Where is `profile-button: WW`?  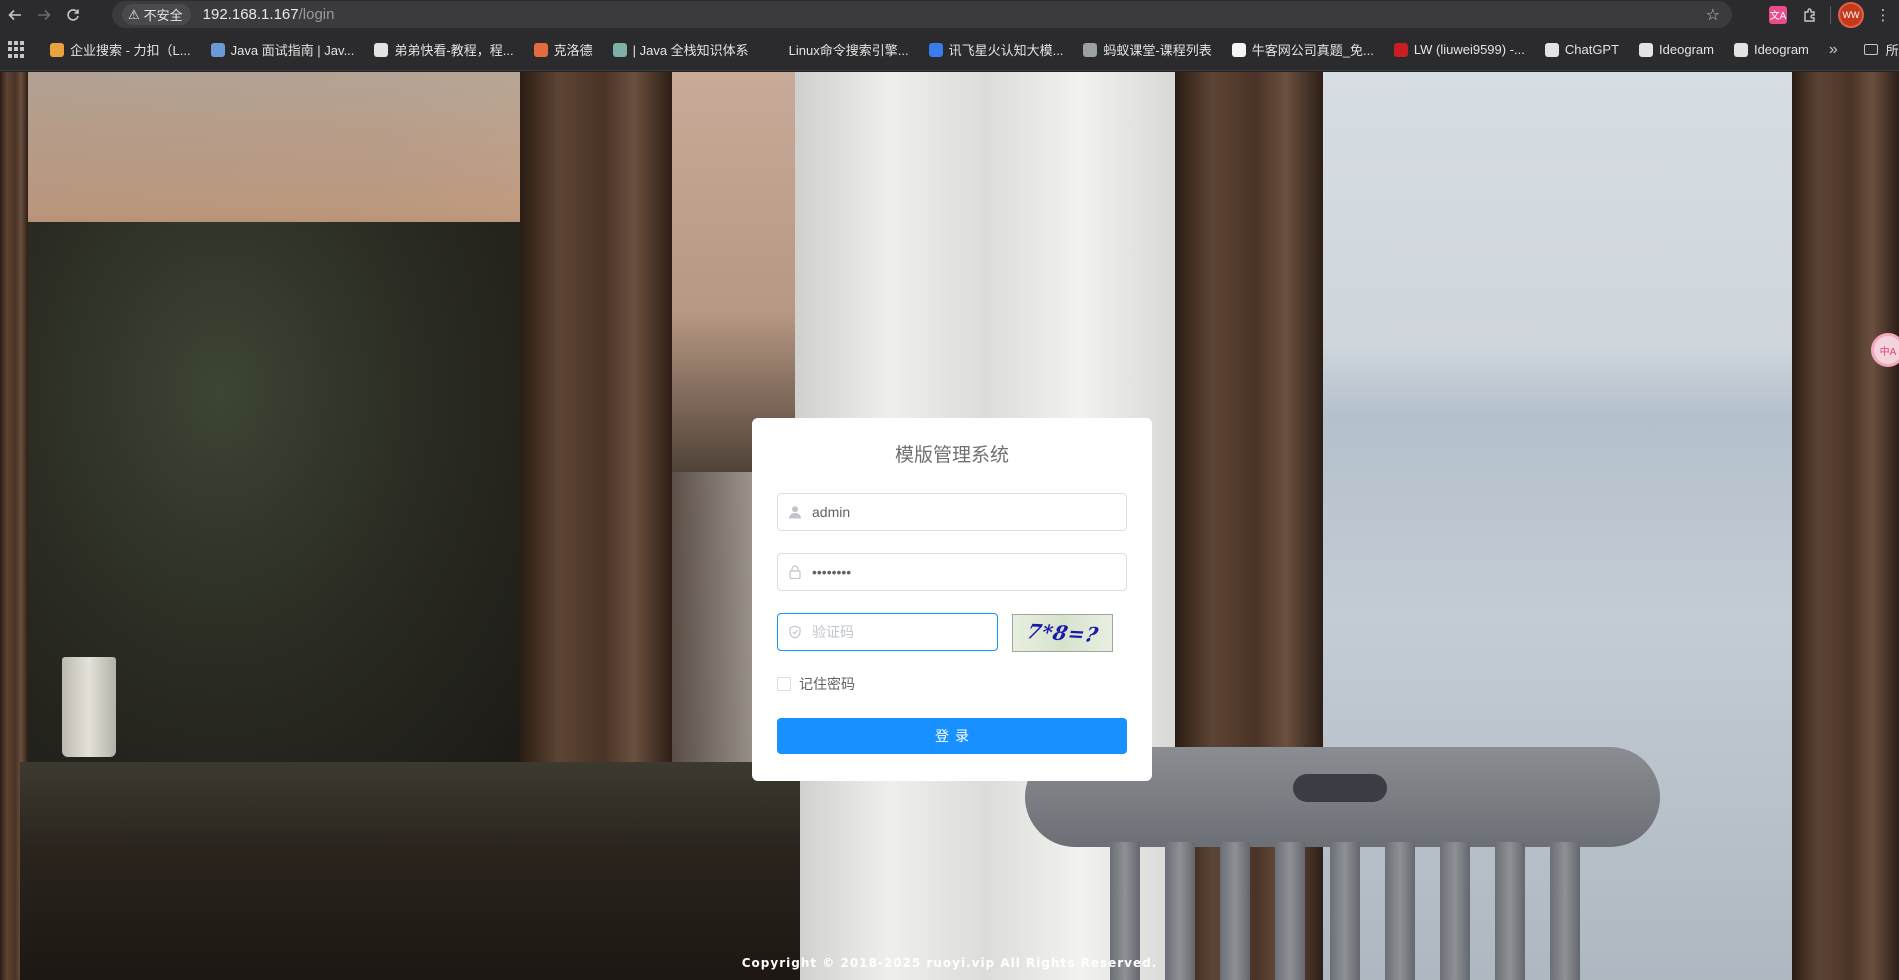 profile-button: WW is located at coordinates (1851, 14).